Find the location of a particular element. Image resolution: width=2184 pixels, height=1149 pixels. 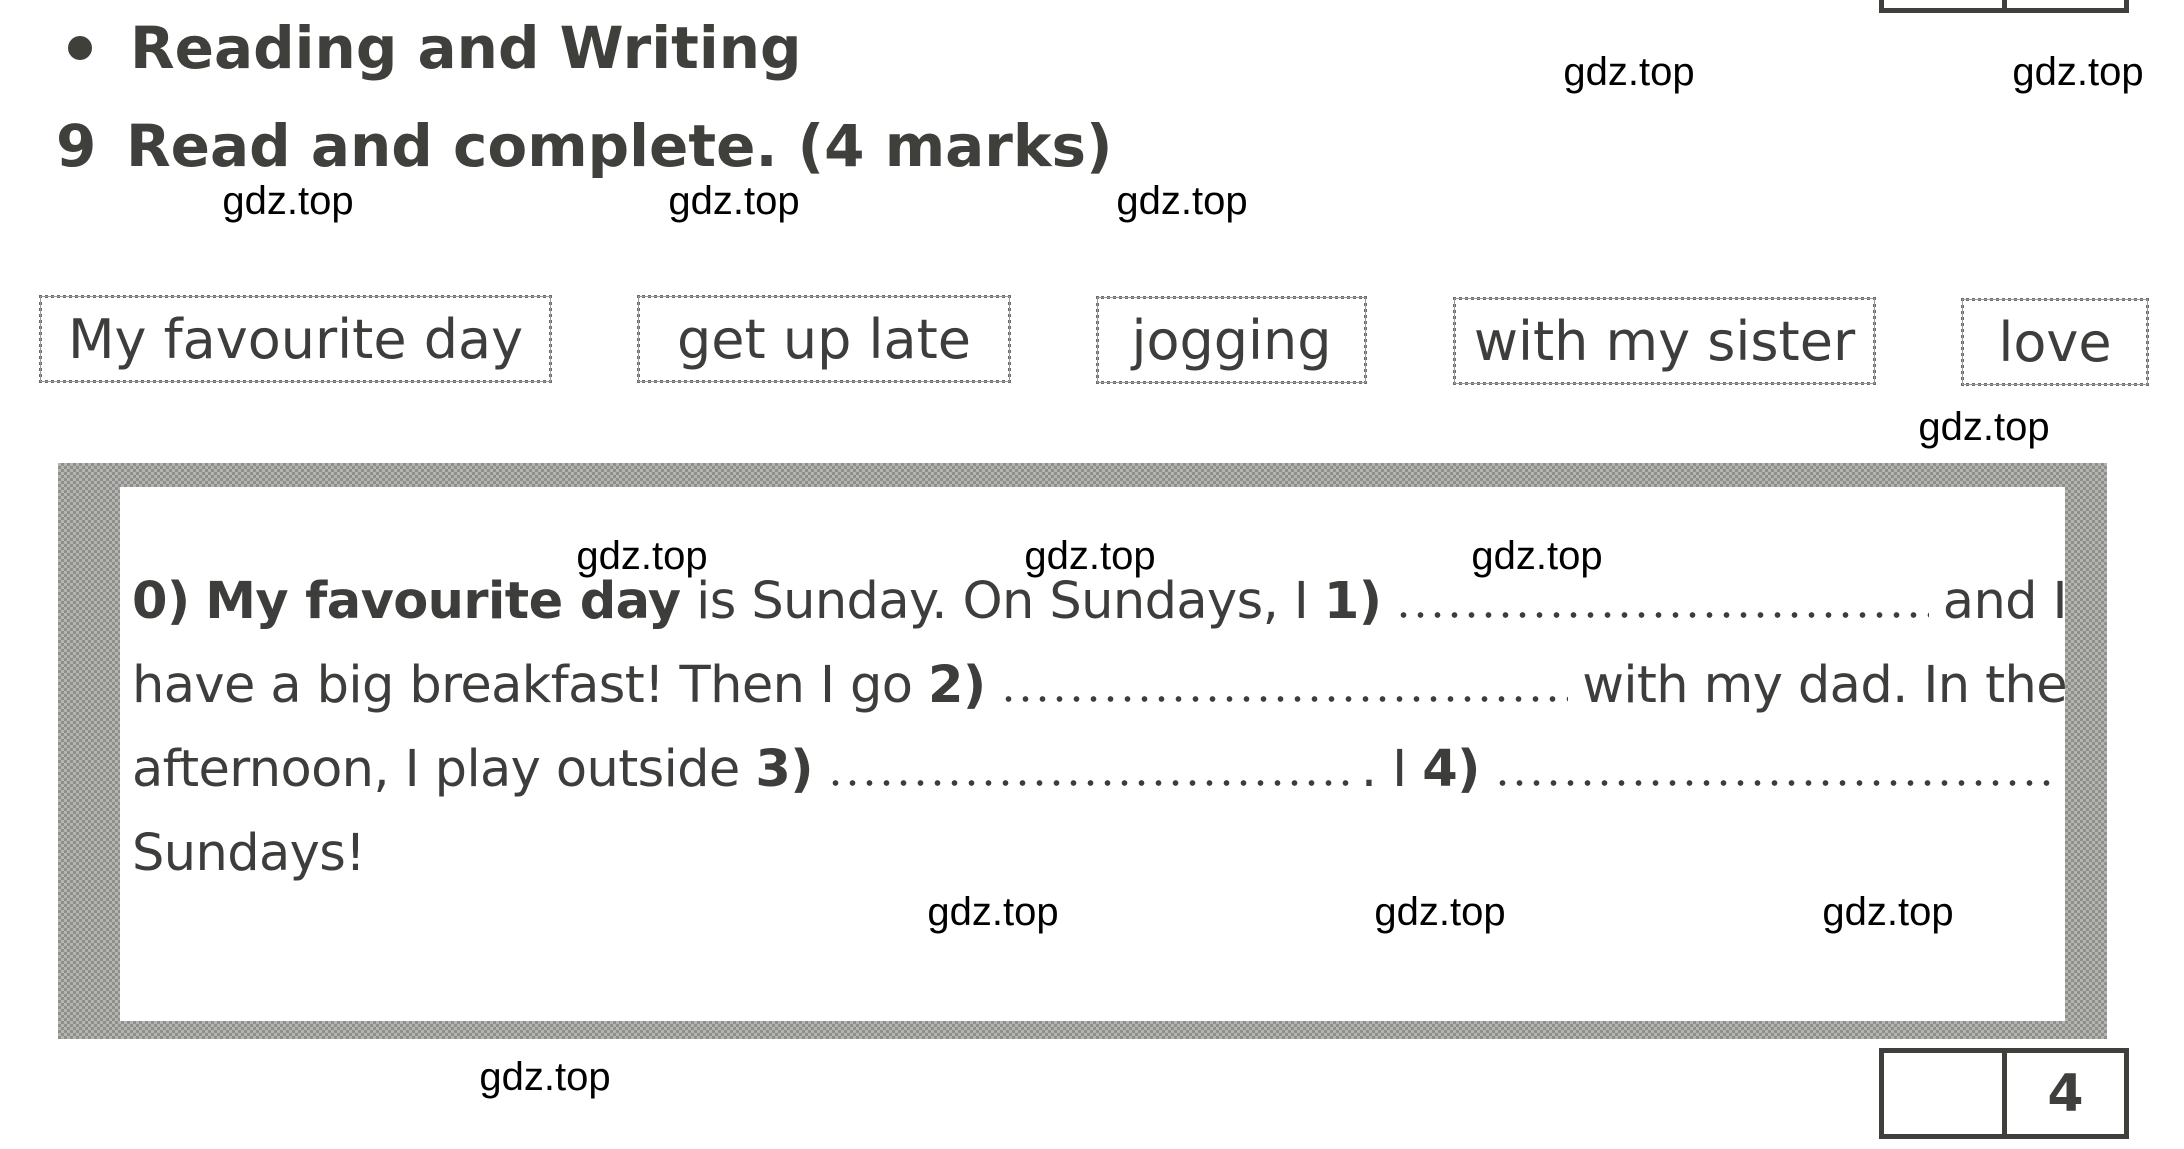

word-bank-item: love is located at coordinates (2055, 342).